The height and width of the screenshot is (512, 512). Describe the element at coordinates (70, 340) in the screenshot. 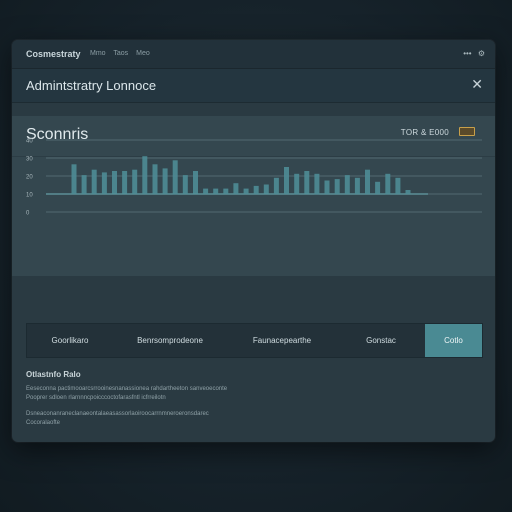

I see `tab-goorlikaro: Goorlikaro` at that location.